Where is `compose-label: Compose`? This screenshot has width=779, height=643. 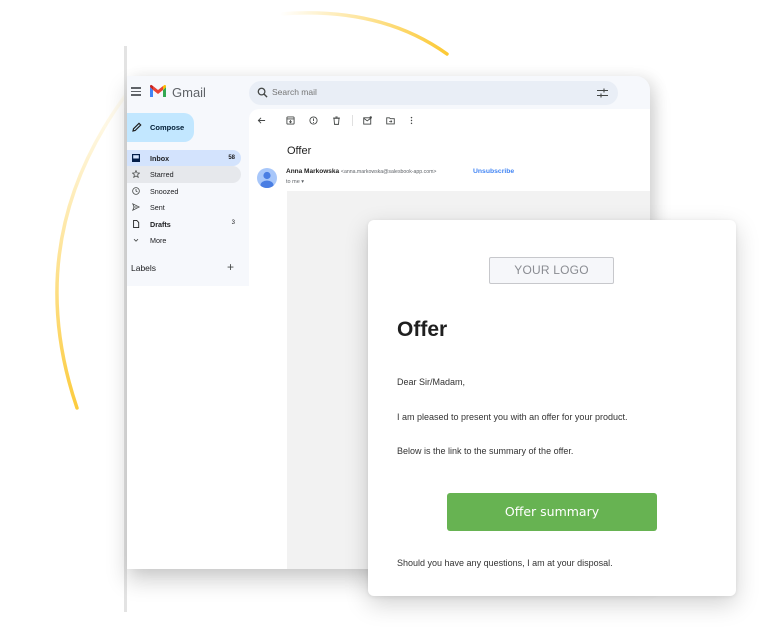
compose-label: Compose is located at coordinates (167, 127).